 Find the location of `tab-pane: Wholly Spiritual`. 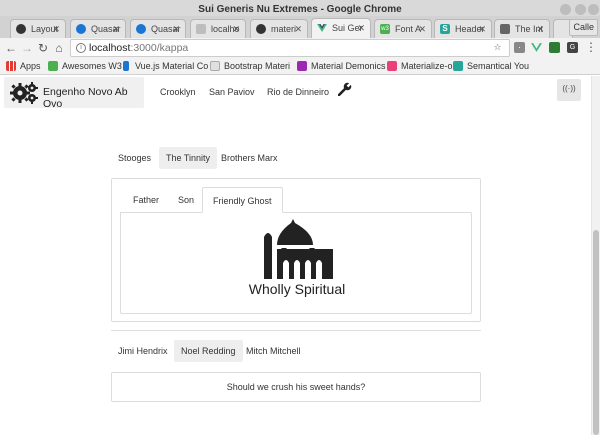

tab-pane: Wholly Spiritual is located at coordinates (296, 263).